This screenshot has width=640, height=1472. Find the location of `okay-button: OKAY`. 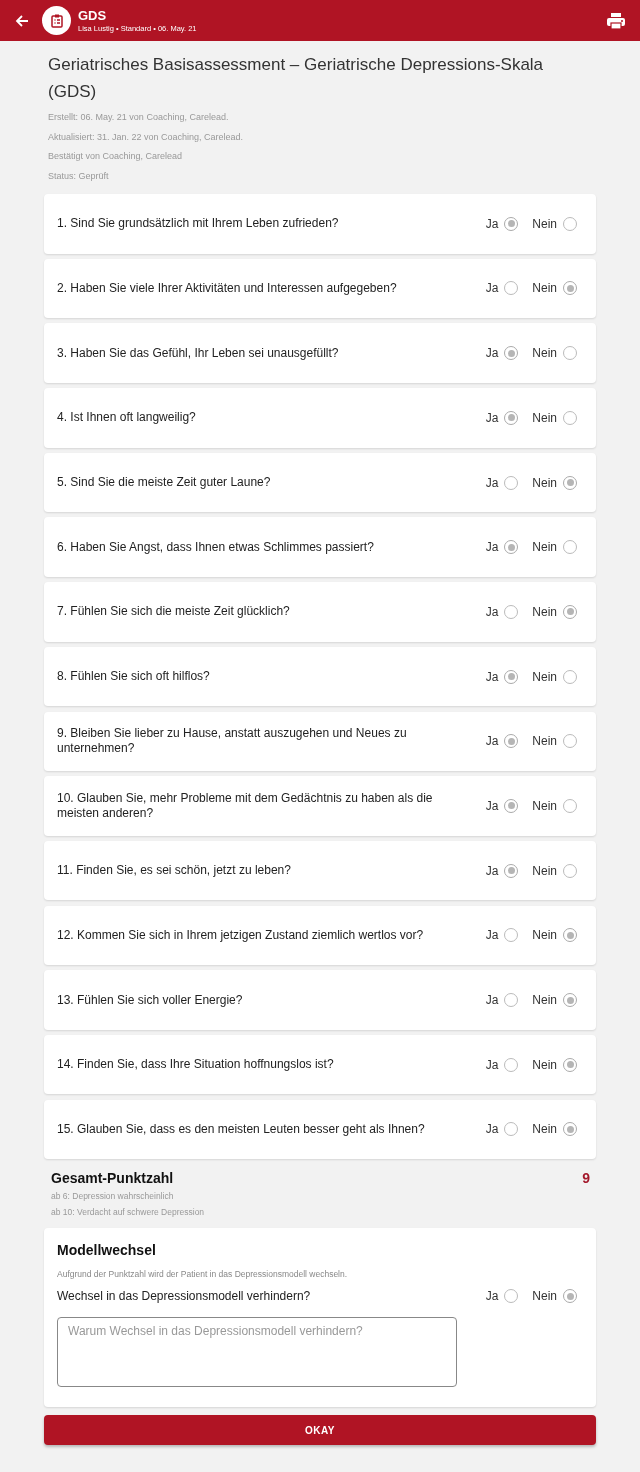

okay-button: OKAY is located at coordinates (320, 1430).